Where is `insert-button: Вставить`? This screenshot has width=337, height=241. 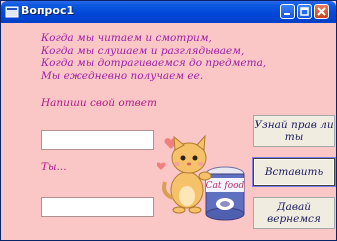
insert-button: Вставить is located at coordinates (294, 172).